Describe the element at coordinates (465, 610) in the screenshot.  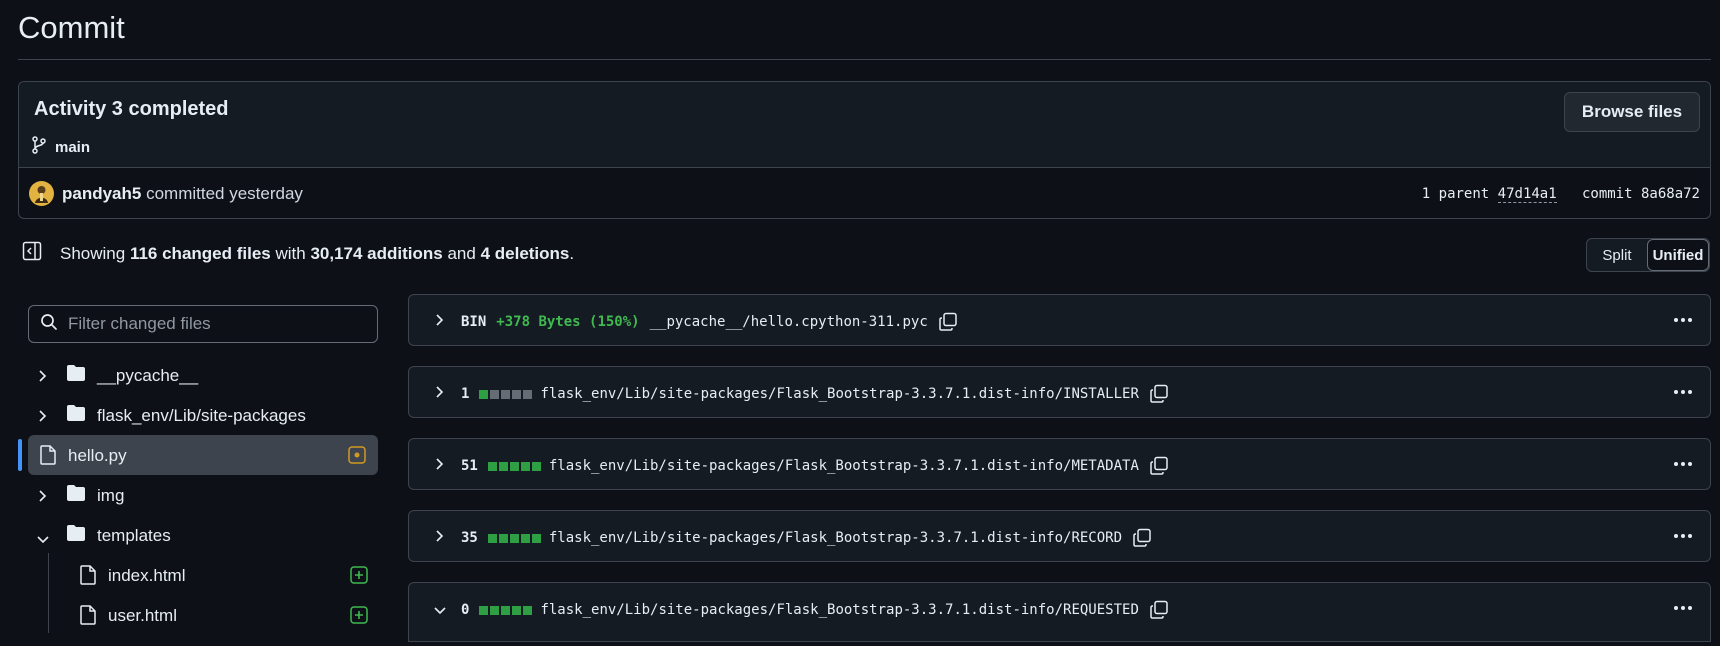
I see `diff-count: 0` at that location.